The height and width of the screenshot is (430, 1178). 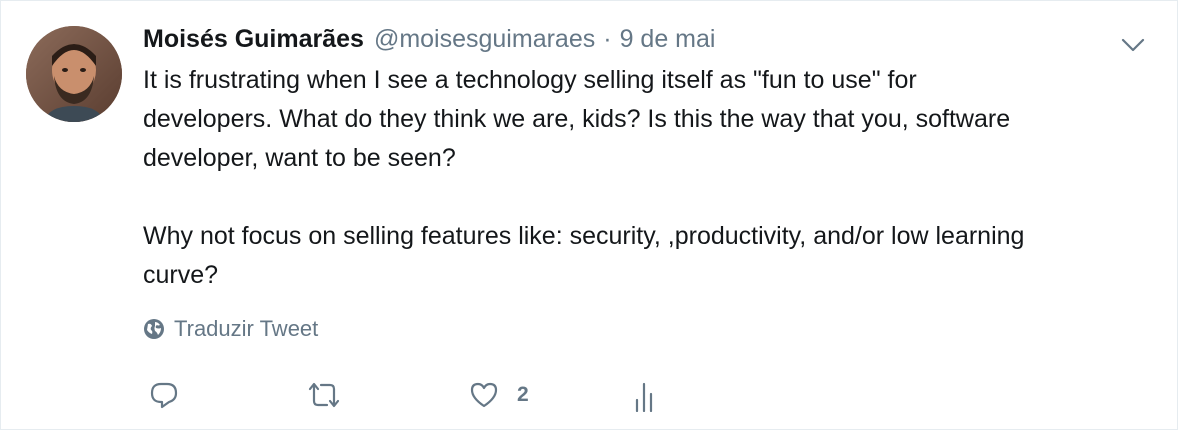 I want to click on analytics-button, so click(x=645, y=395).